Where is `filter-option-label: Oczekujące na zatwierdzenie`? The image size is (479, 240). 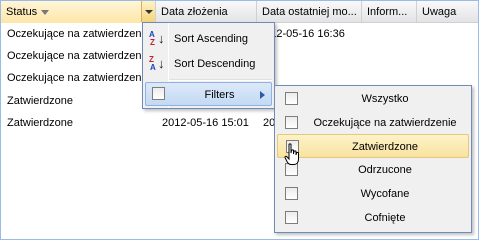
filter-option-label: Oczekujące na zatwierdzenie is located at coordinates (385, 123).